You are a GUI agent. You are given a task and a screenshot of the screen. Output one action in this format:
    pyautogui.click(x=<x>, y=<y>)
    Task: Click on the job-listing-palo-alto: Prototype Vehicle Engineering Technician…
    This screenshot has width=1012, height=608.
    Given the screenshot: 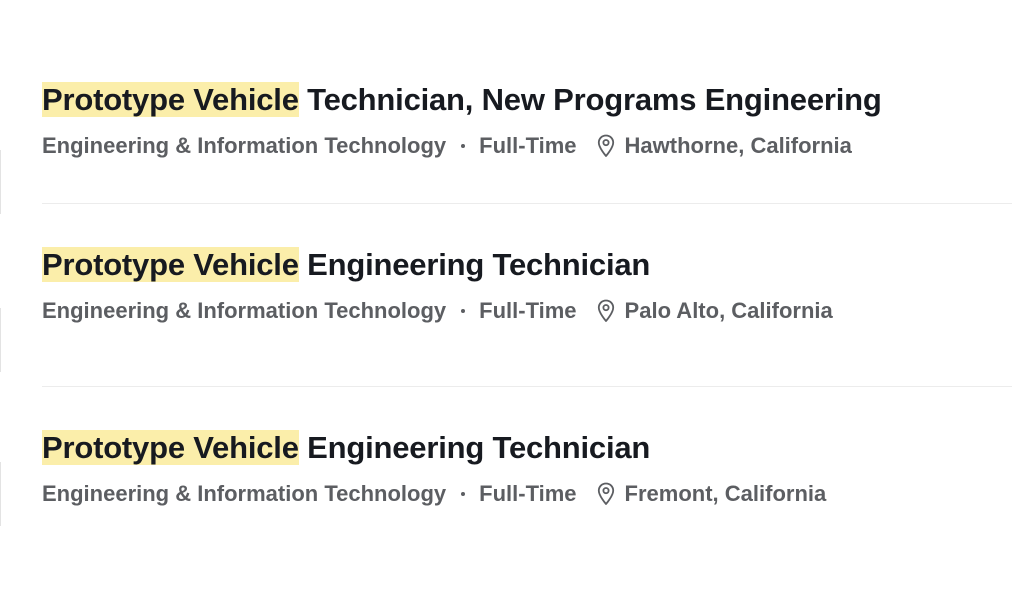 What is the action you would take?
    pyautogui.click(x=527, y=291)
    